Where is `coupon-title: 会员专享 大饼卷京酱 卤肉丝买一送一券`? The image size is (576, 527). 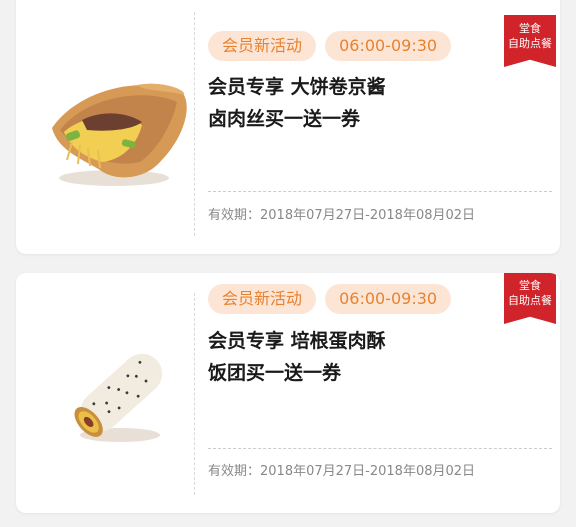 coupon-title: 会员专享 大饼卷京酱 卤肉丝买一送一券 is located at coordinates (358, 103).